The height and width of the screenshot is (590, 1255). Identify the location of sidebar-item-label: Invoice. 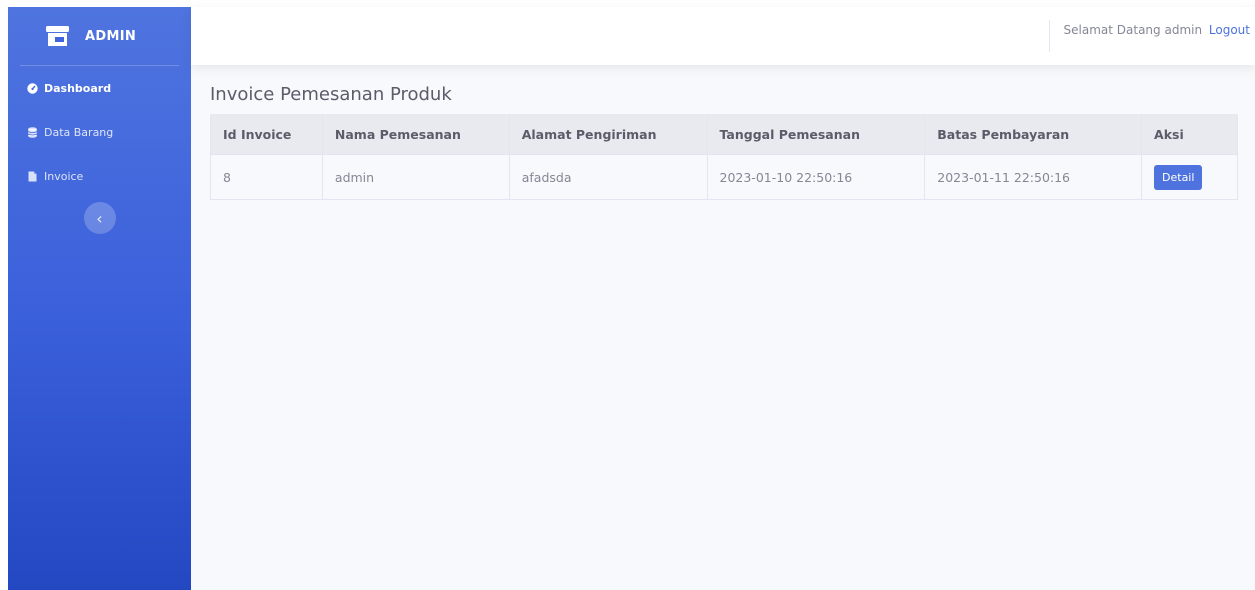
(64, 176).